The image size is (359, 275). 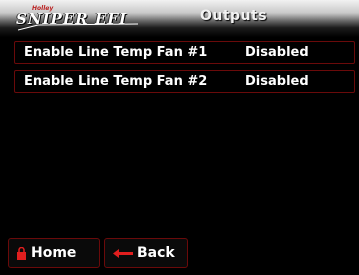 I want to click on output-row-fan-2: Enable Line Temp Fan #2 Disabled, so click(x=184, y=81).